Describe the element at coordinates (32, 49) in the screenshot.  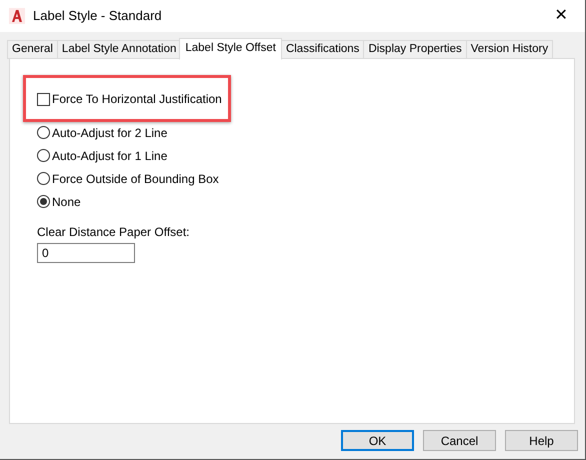
I see `tab: General` at that location.